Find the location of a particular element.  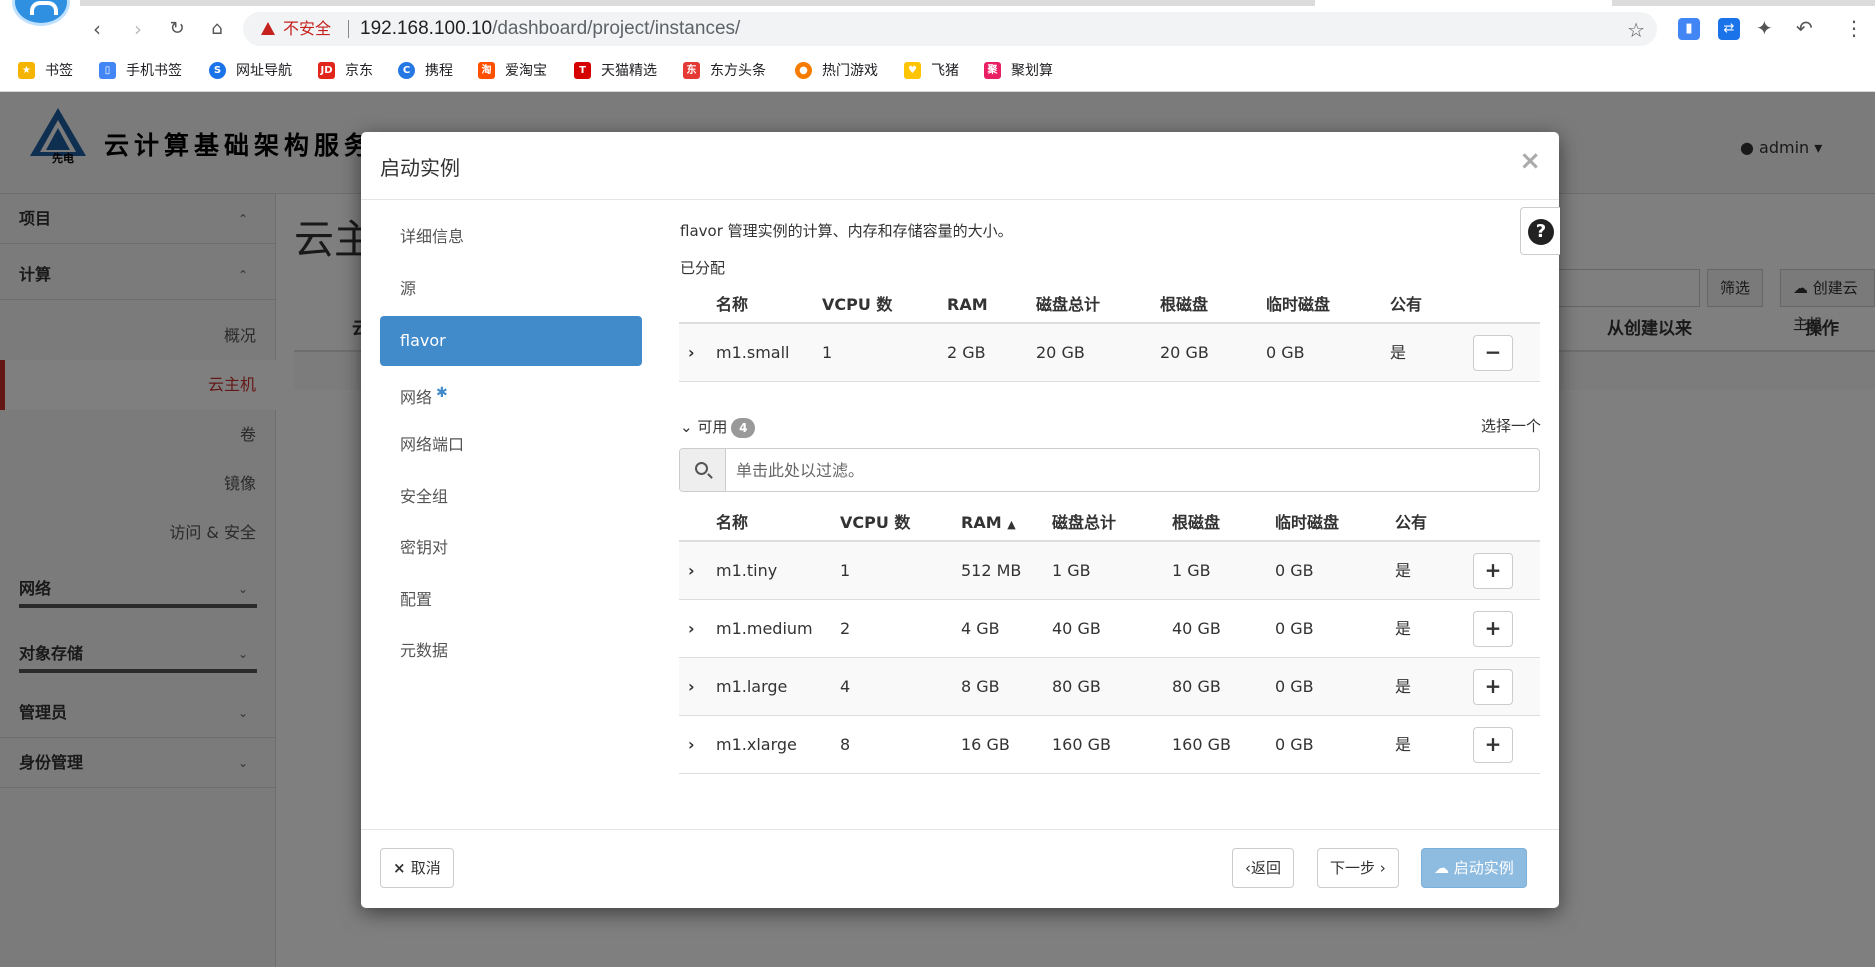

bookmark-label: 飞猪 is located at coordinates (945, 71).